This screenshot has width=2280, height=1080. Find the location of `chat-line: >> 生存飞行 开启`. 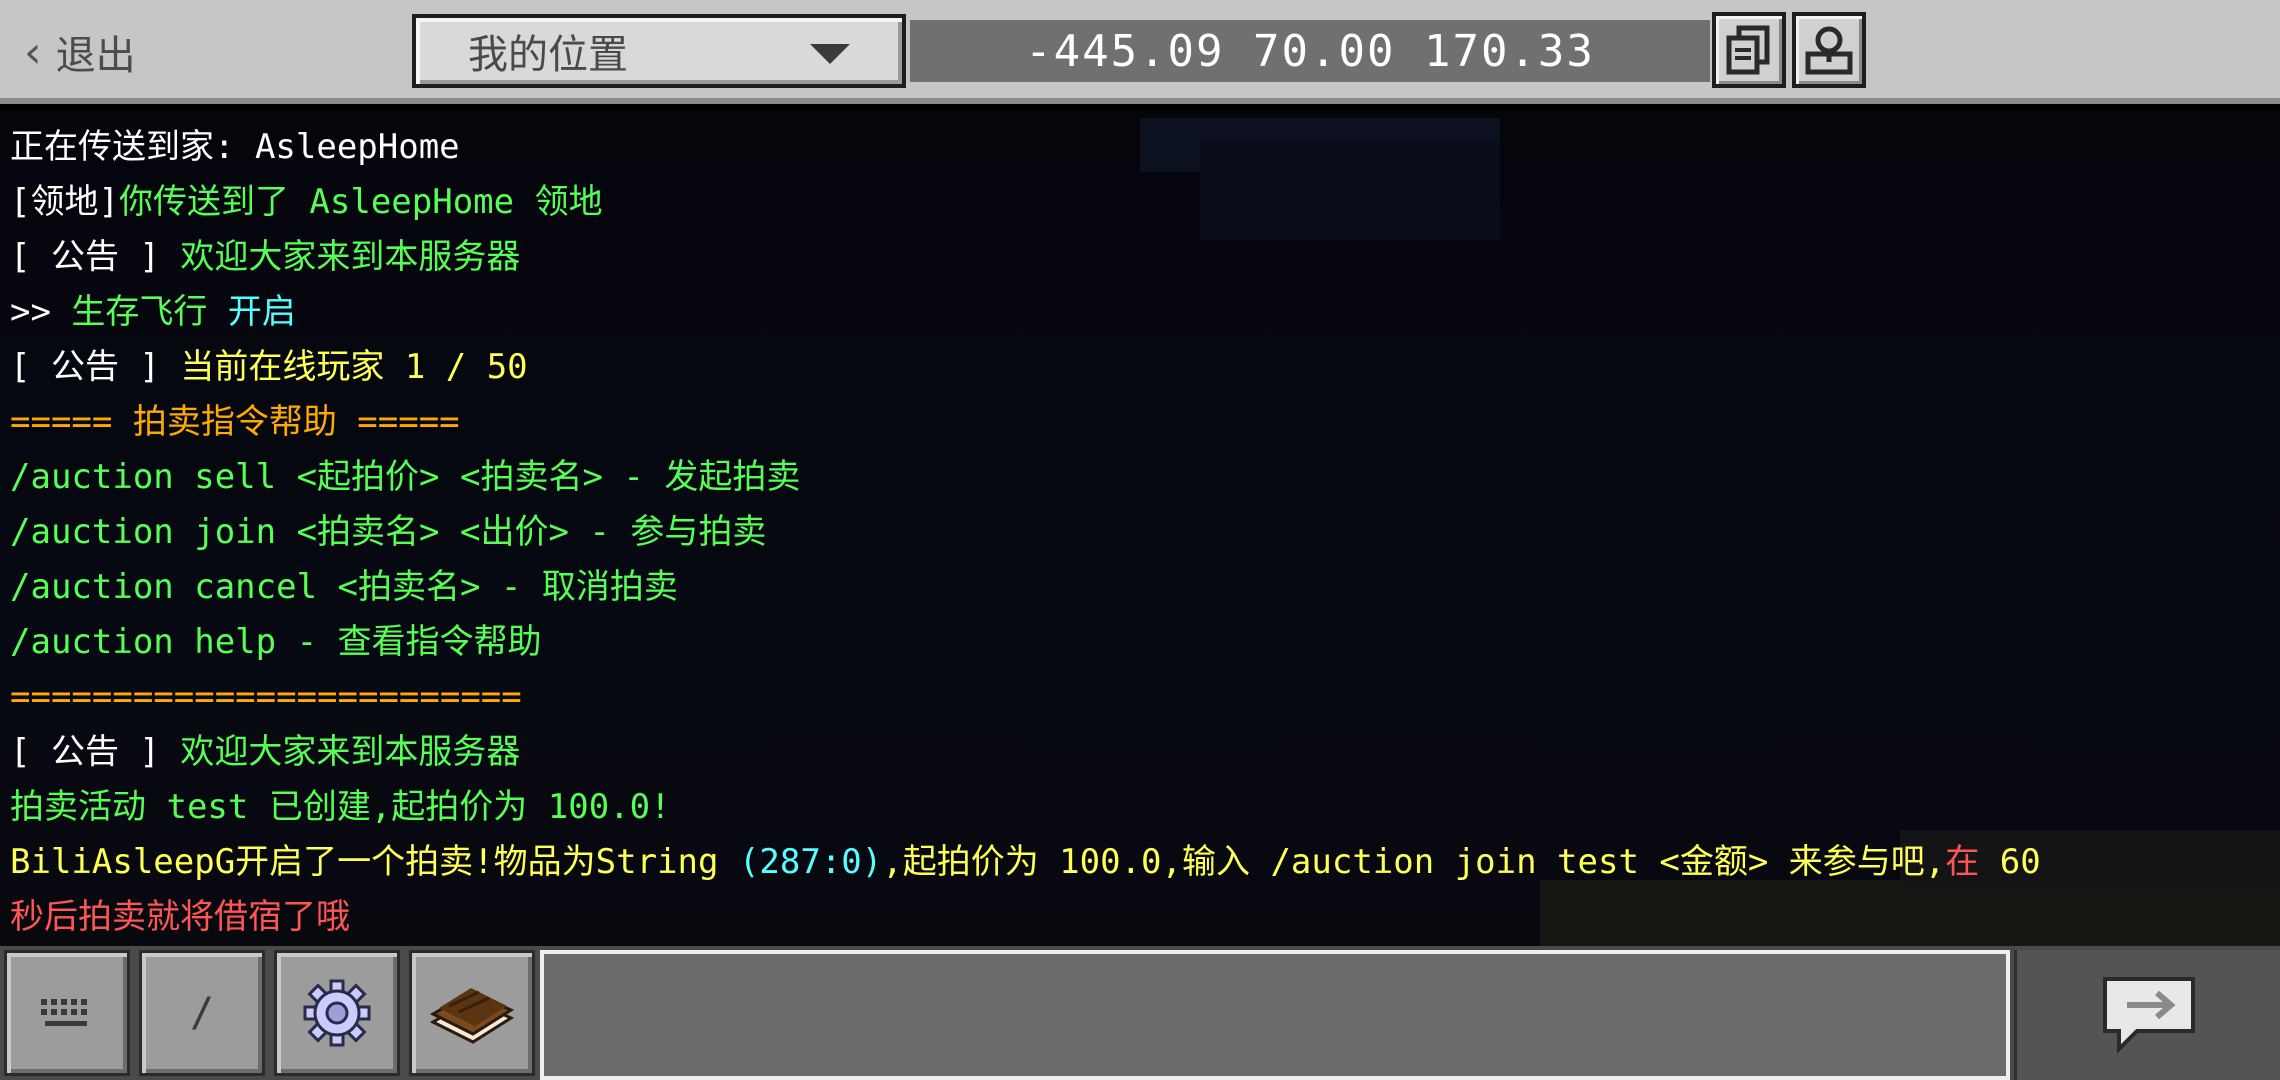

chat-line: >> 生存飞行 开启 is located at coordinates (1025, 312).